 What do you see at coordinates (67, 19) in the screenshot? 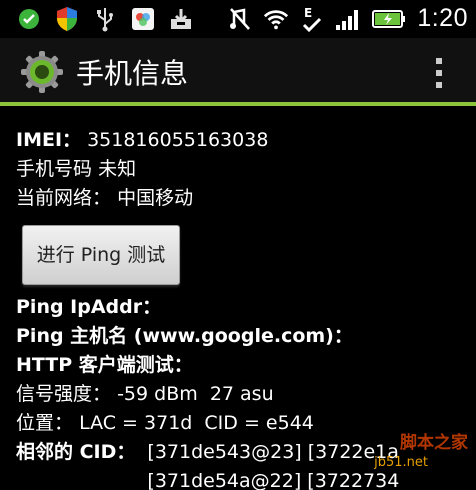
I see `shield-icon` at bounding box center [67, 19].